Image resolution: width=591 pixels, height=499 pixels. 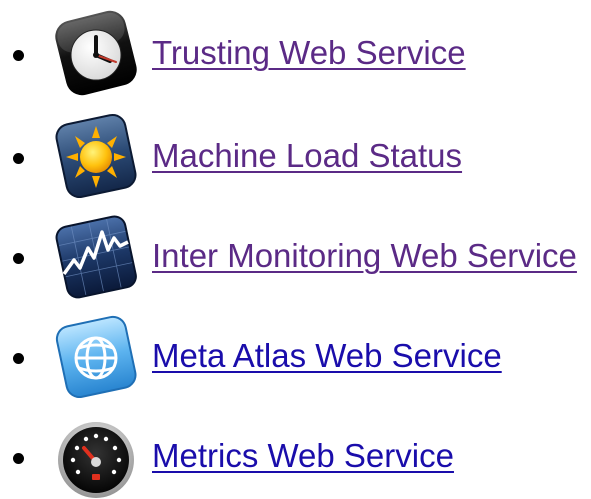 I want to click on metrics-web-service-link: Metrics Web Service, so click(x=303, y=456).